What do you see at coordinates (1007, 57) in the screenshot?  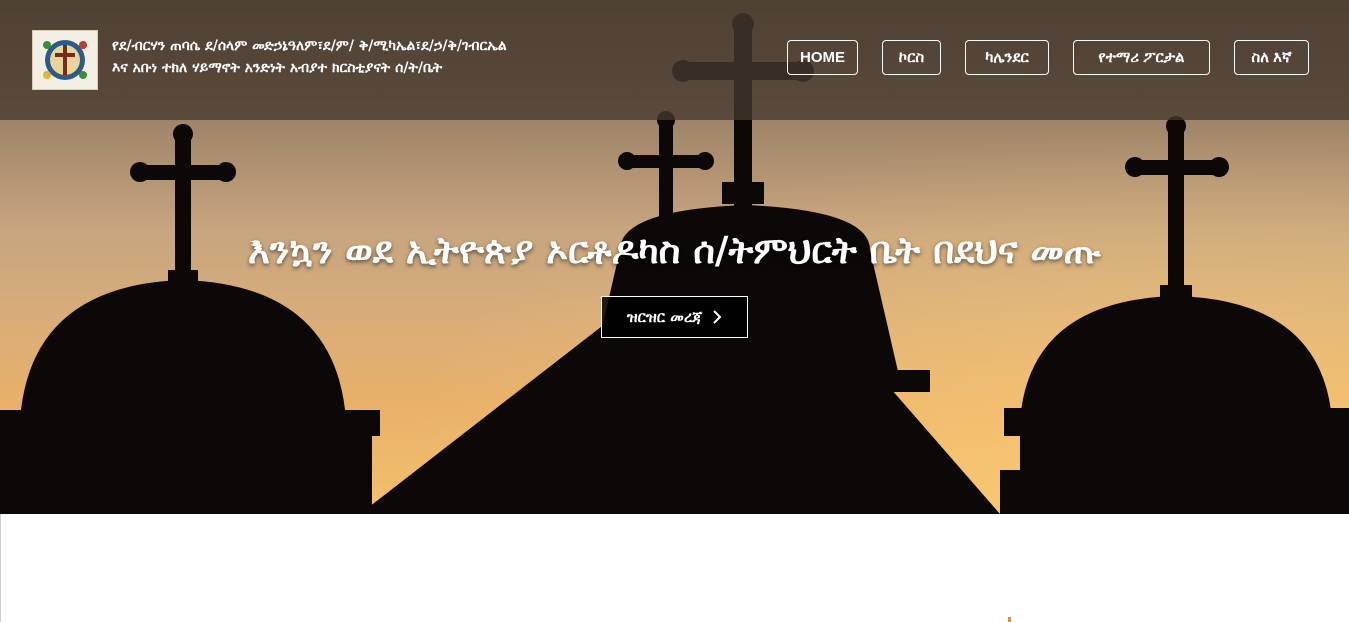 I see `nav-calendar-button: ካሌንደር` at bounding box center [1007, 57].